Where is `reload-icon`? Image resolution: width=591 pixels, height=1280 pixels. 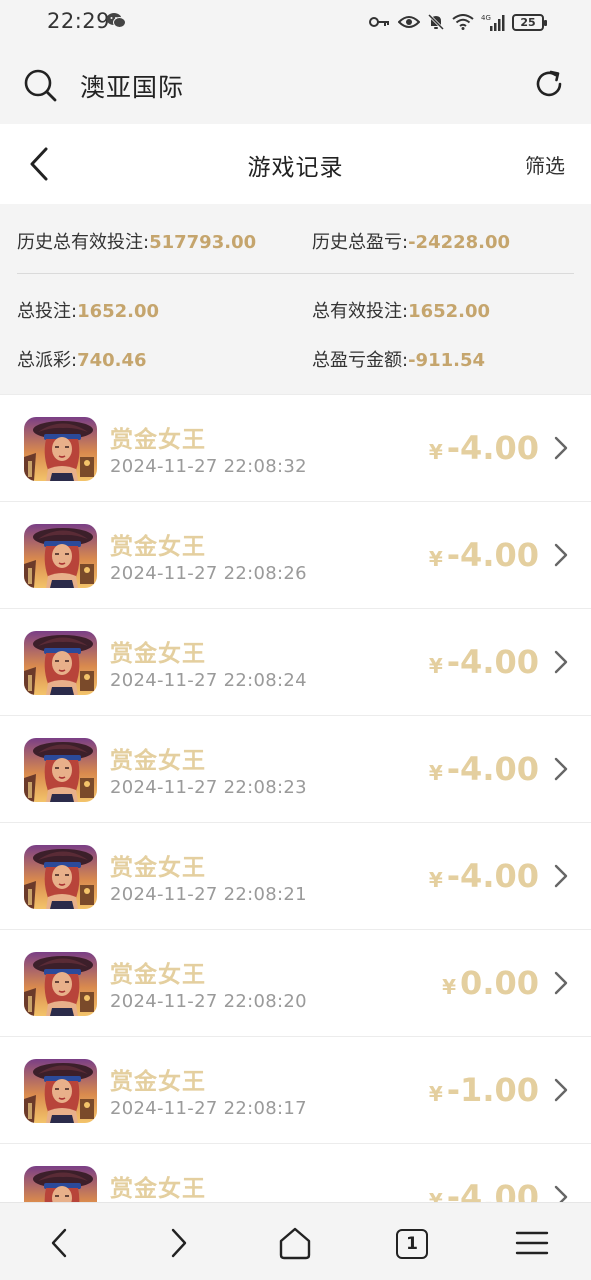 reload-icon is located at coordinates (549, 84).